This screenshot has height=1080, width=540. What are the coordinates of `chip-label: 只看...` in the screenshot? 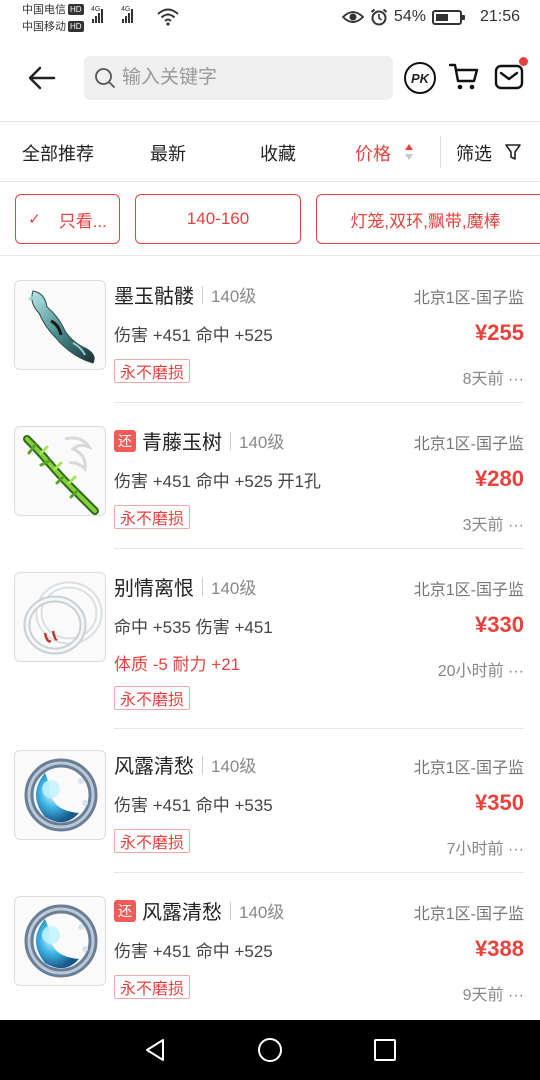 It's located at (82, 221).